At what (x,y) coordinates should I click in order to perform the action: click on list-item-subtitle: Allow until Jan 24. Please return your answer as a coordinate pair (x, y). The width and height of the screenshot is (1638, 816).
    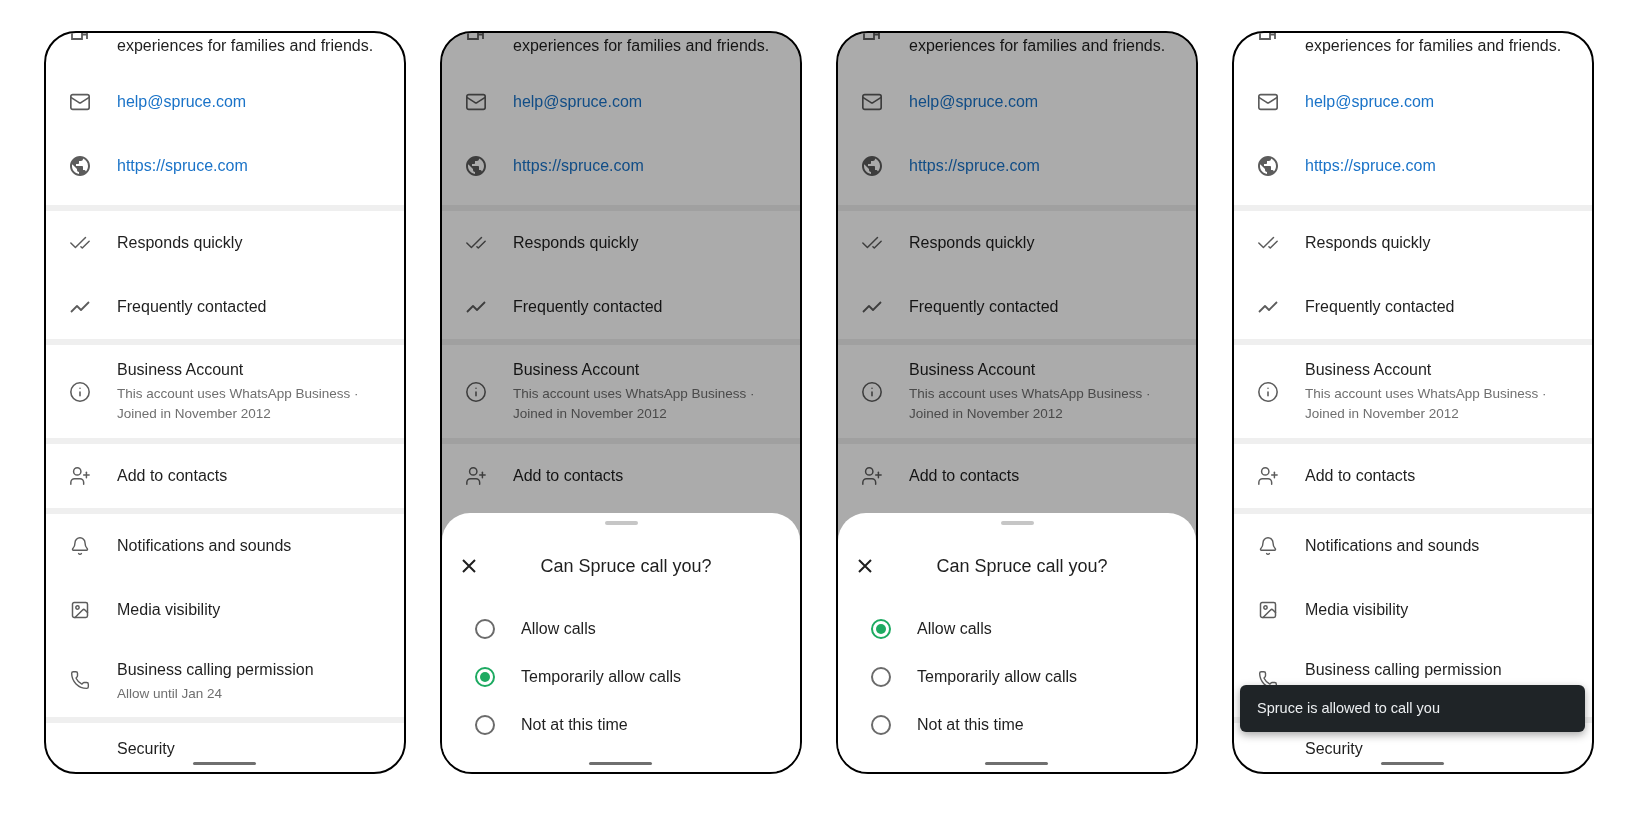
    Looking at the image, I should click on (170, 694).